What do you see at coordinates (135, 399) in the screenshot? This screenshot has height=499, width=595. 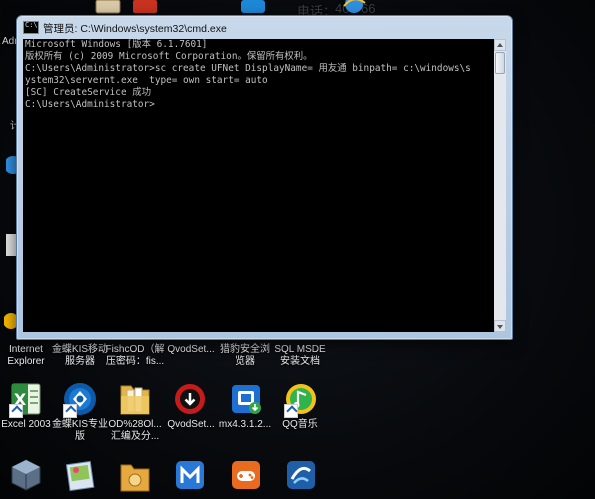 I see `folder-icon` at bounding box center [135, 399].